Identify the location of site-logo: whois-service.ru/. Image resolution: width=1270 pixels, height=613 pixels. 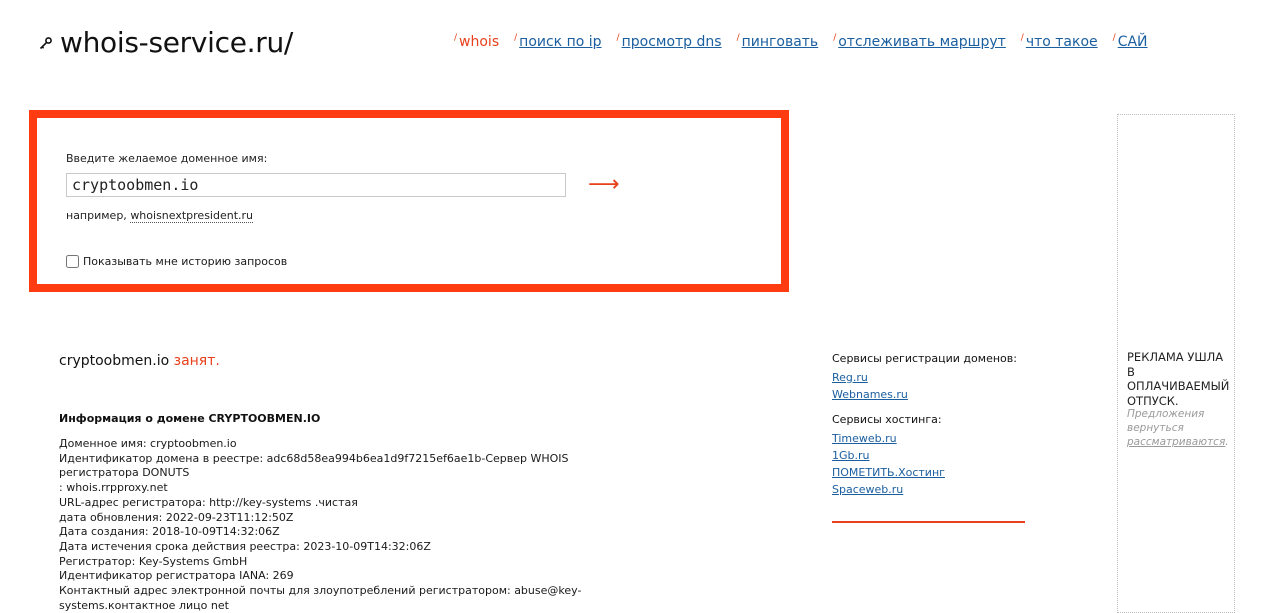
(165, 42).